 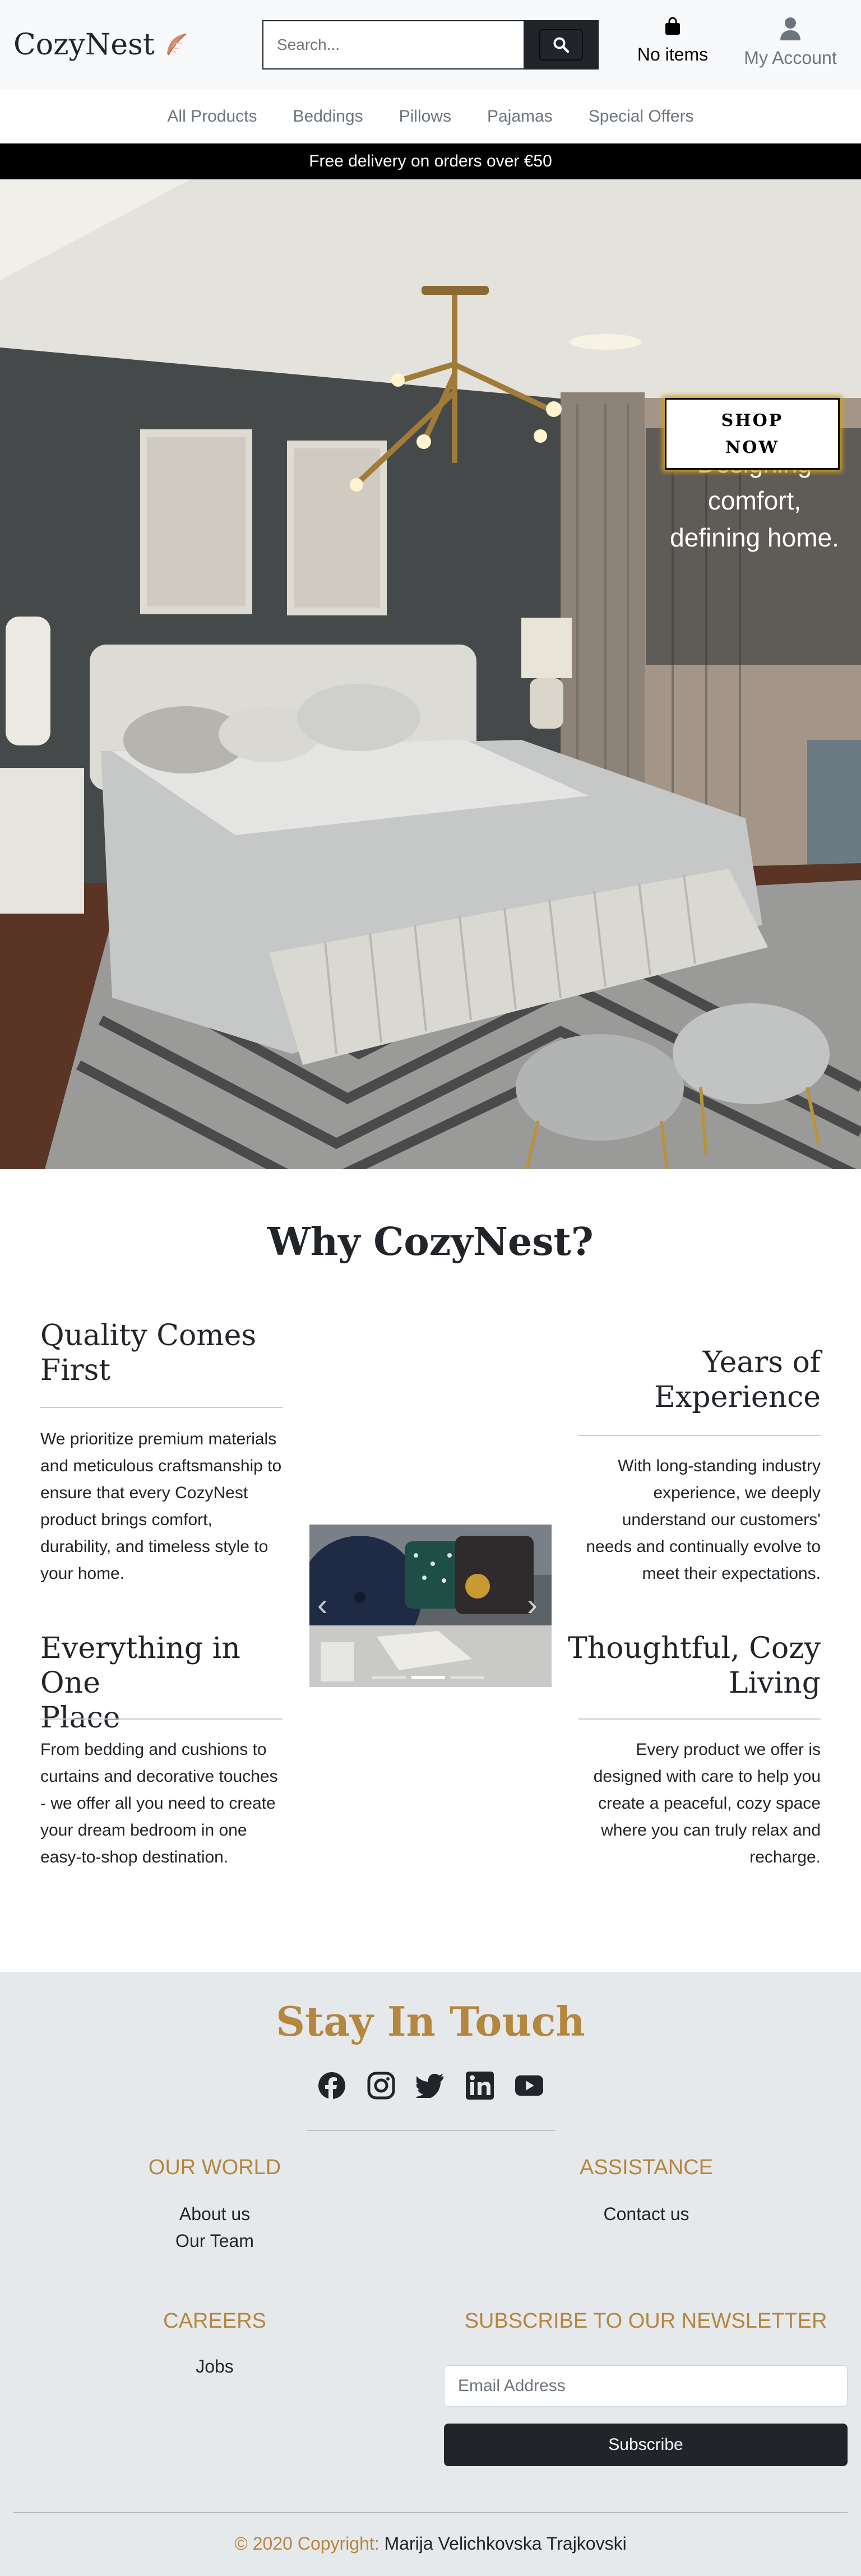 What do you see at coordinates (161, 1719) in the screenshot?
I see `feature-divider-everything` at bounding box center [161, 1719].